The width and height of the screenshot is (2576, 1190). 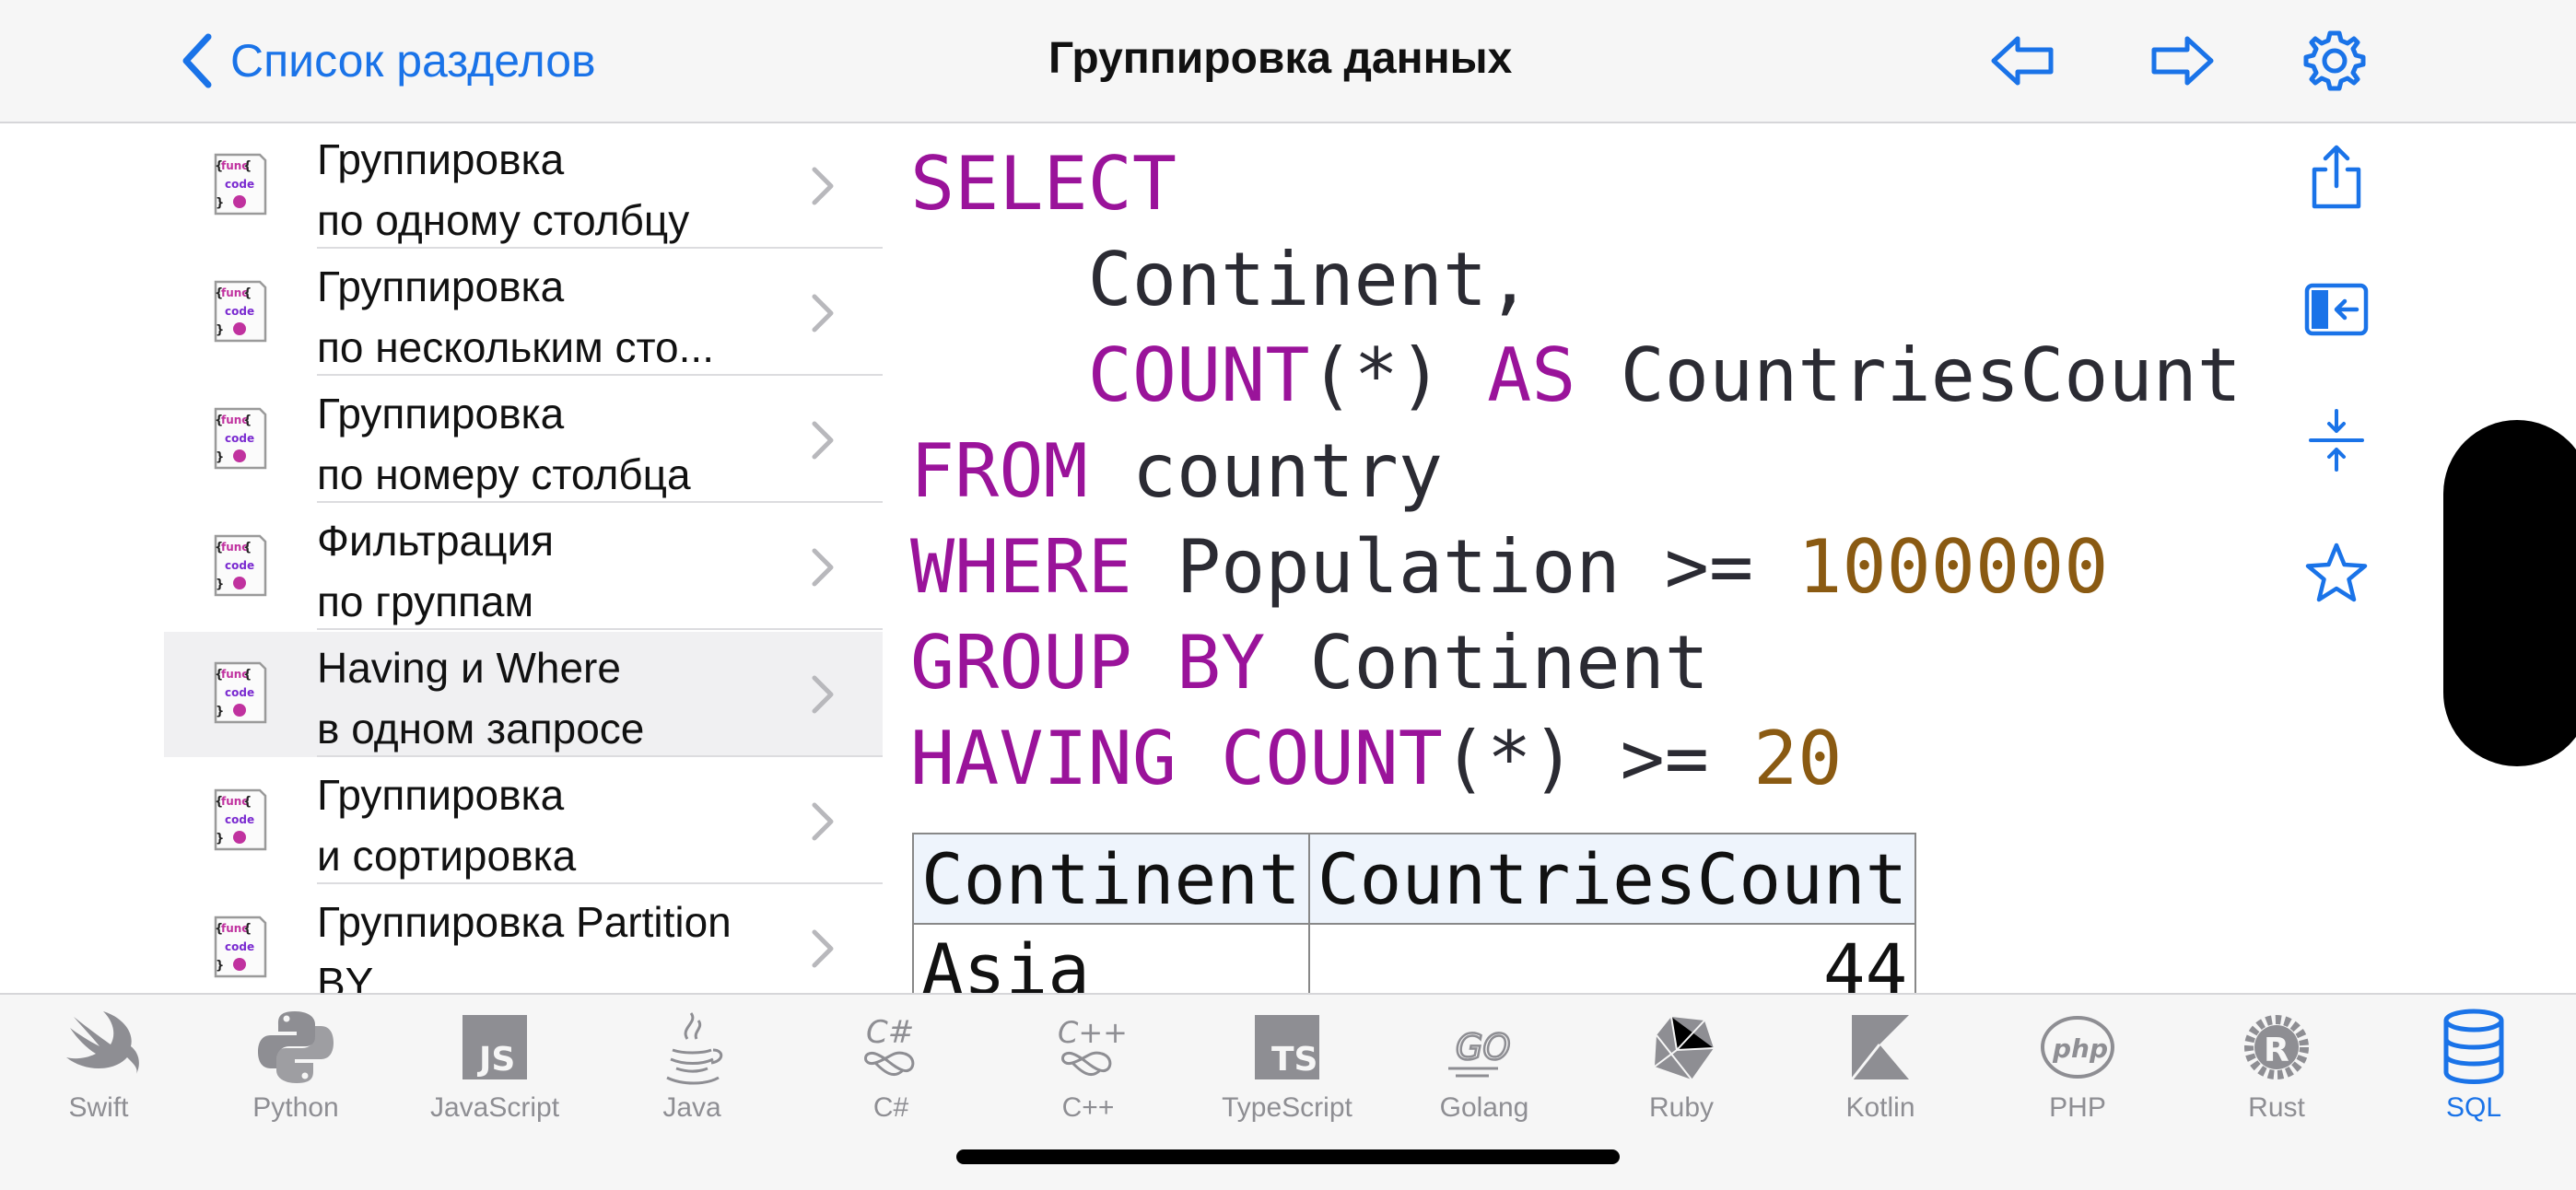 I want to click on page-title: Группировка данных, so click(x=1280, y=58).